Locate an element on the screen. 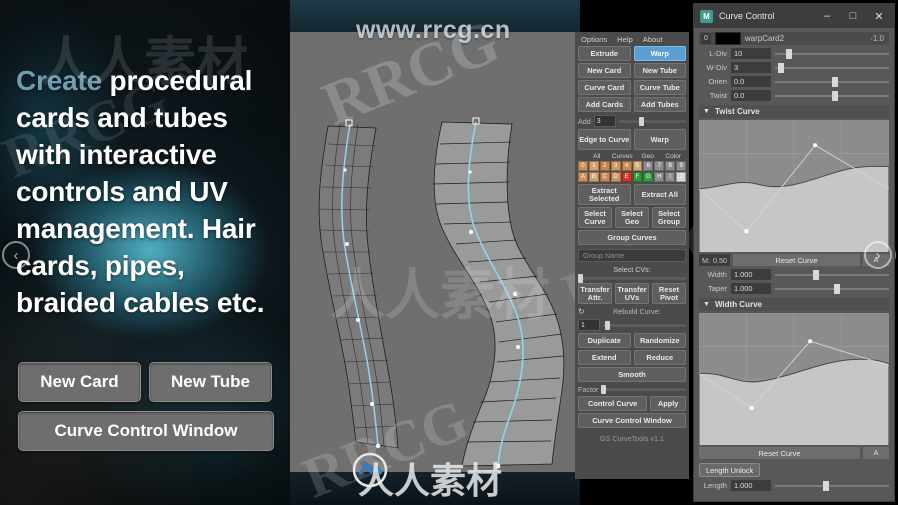 This screenshot has height=505, width=898. twist-track is located at coordinates (832, 95).